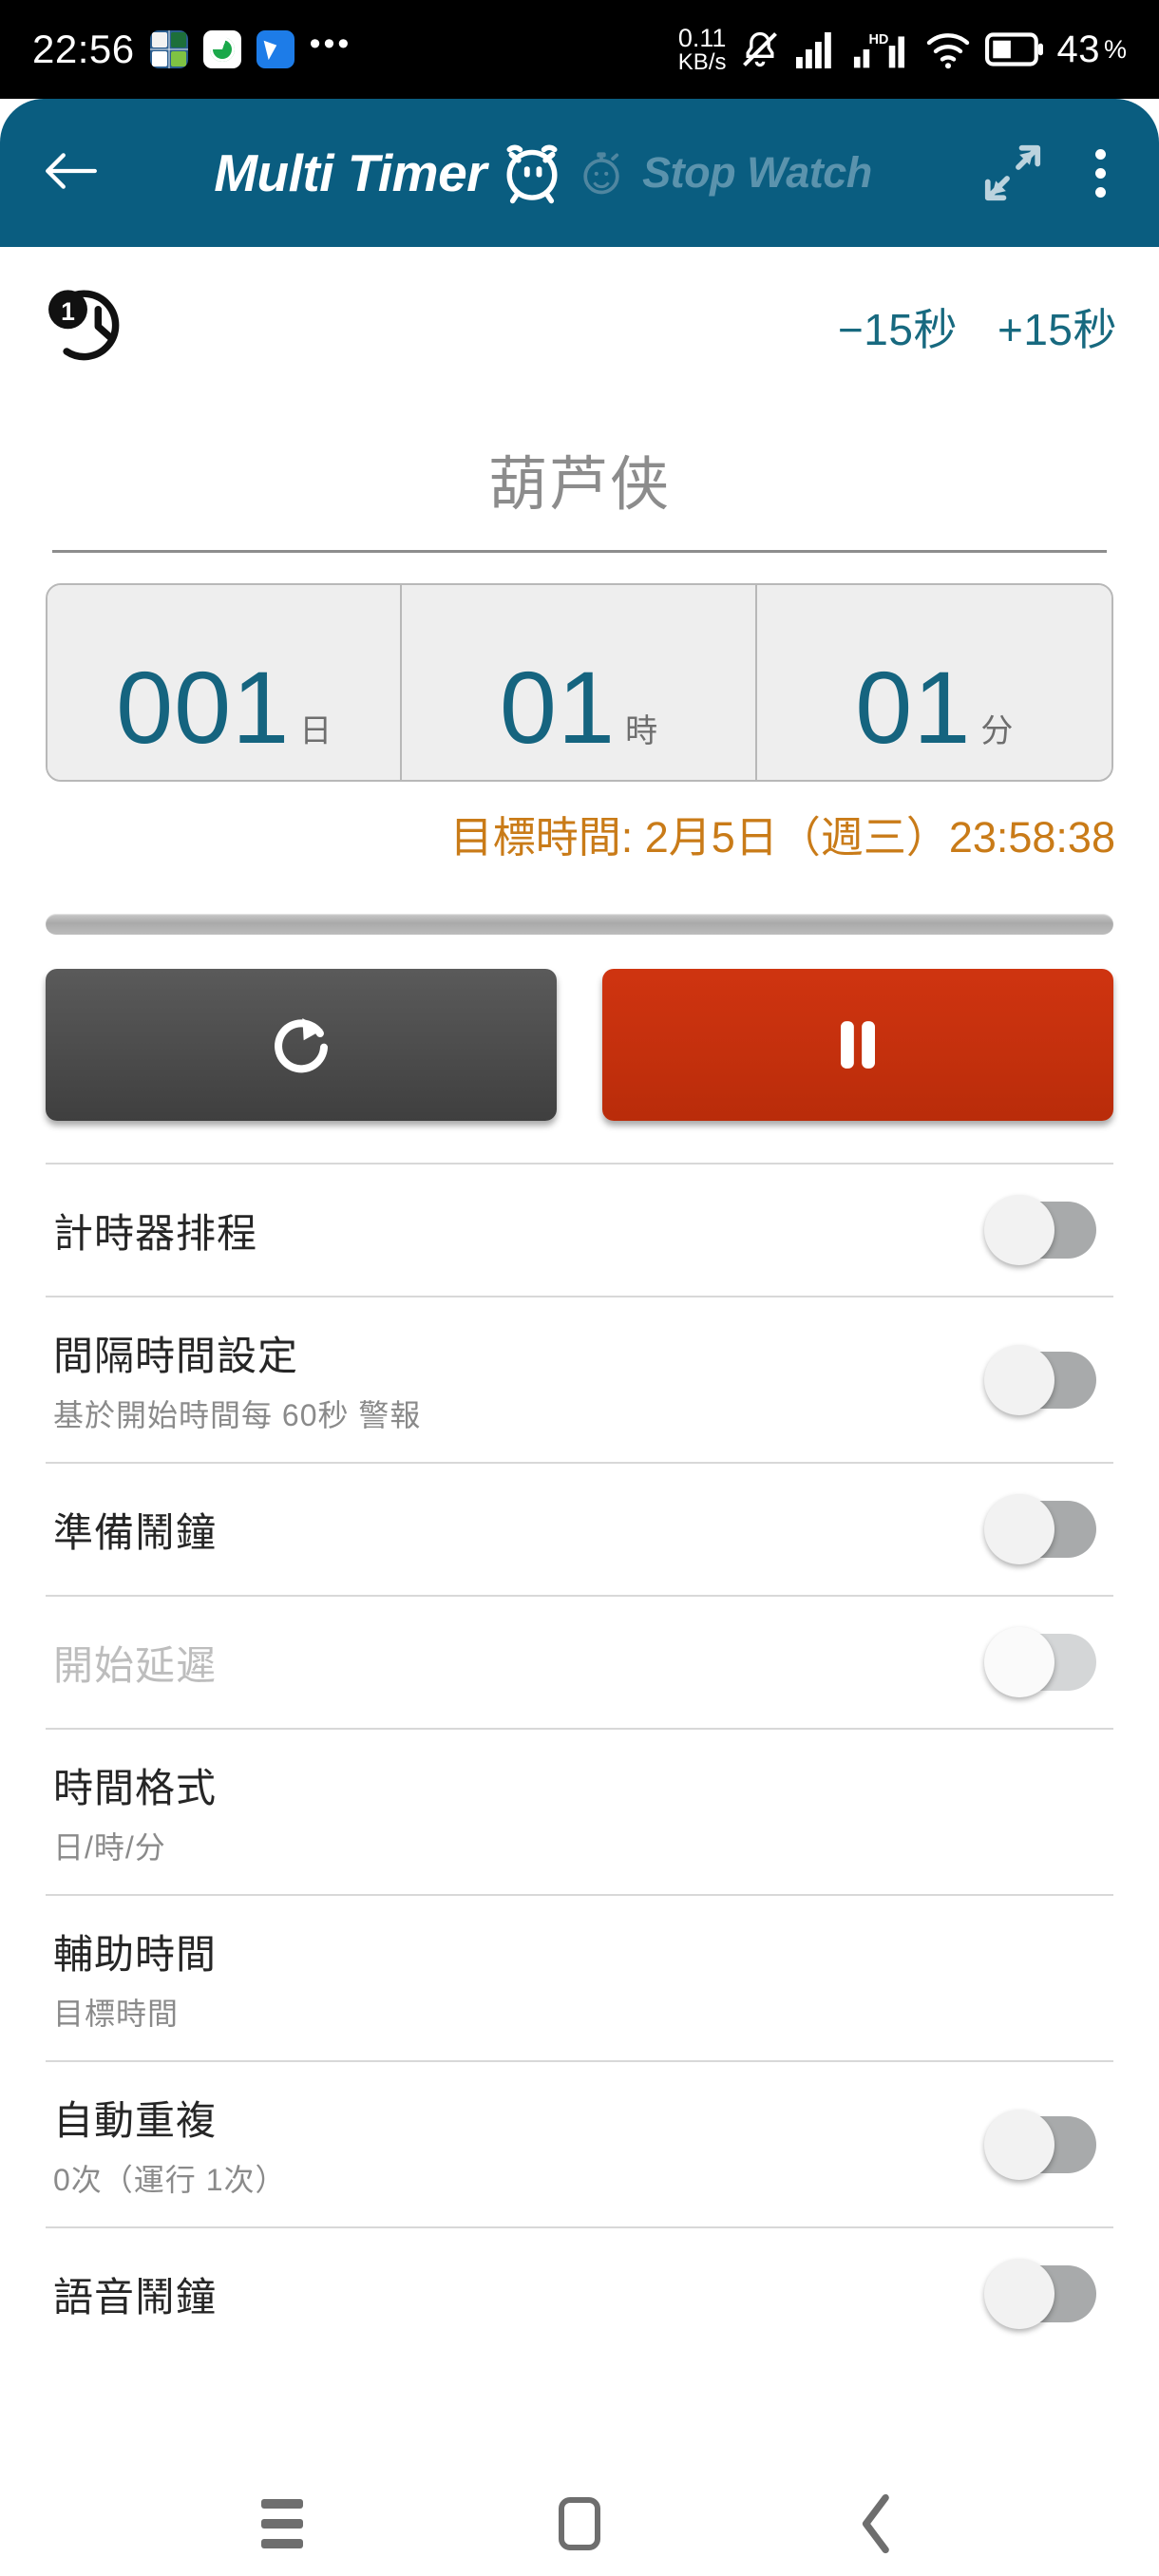 Image resolution: width=1159 pixels, height=2576 pixels. I want to click on timer-top-row: 1 −15秒 +15秒, so click(579, 310).